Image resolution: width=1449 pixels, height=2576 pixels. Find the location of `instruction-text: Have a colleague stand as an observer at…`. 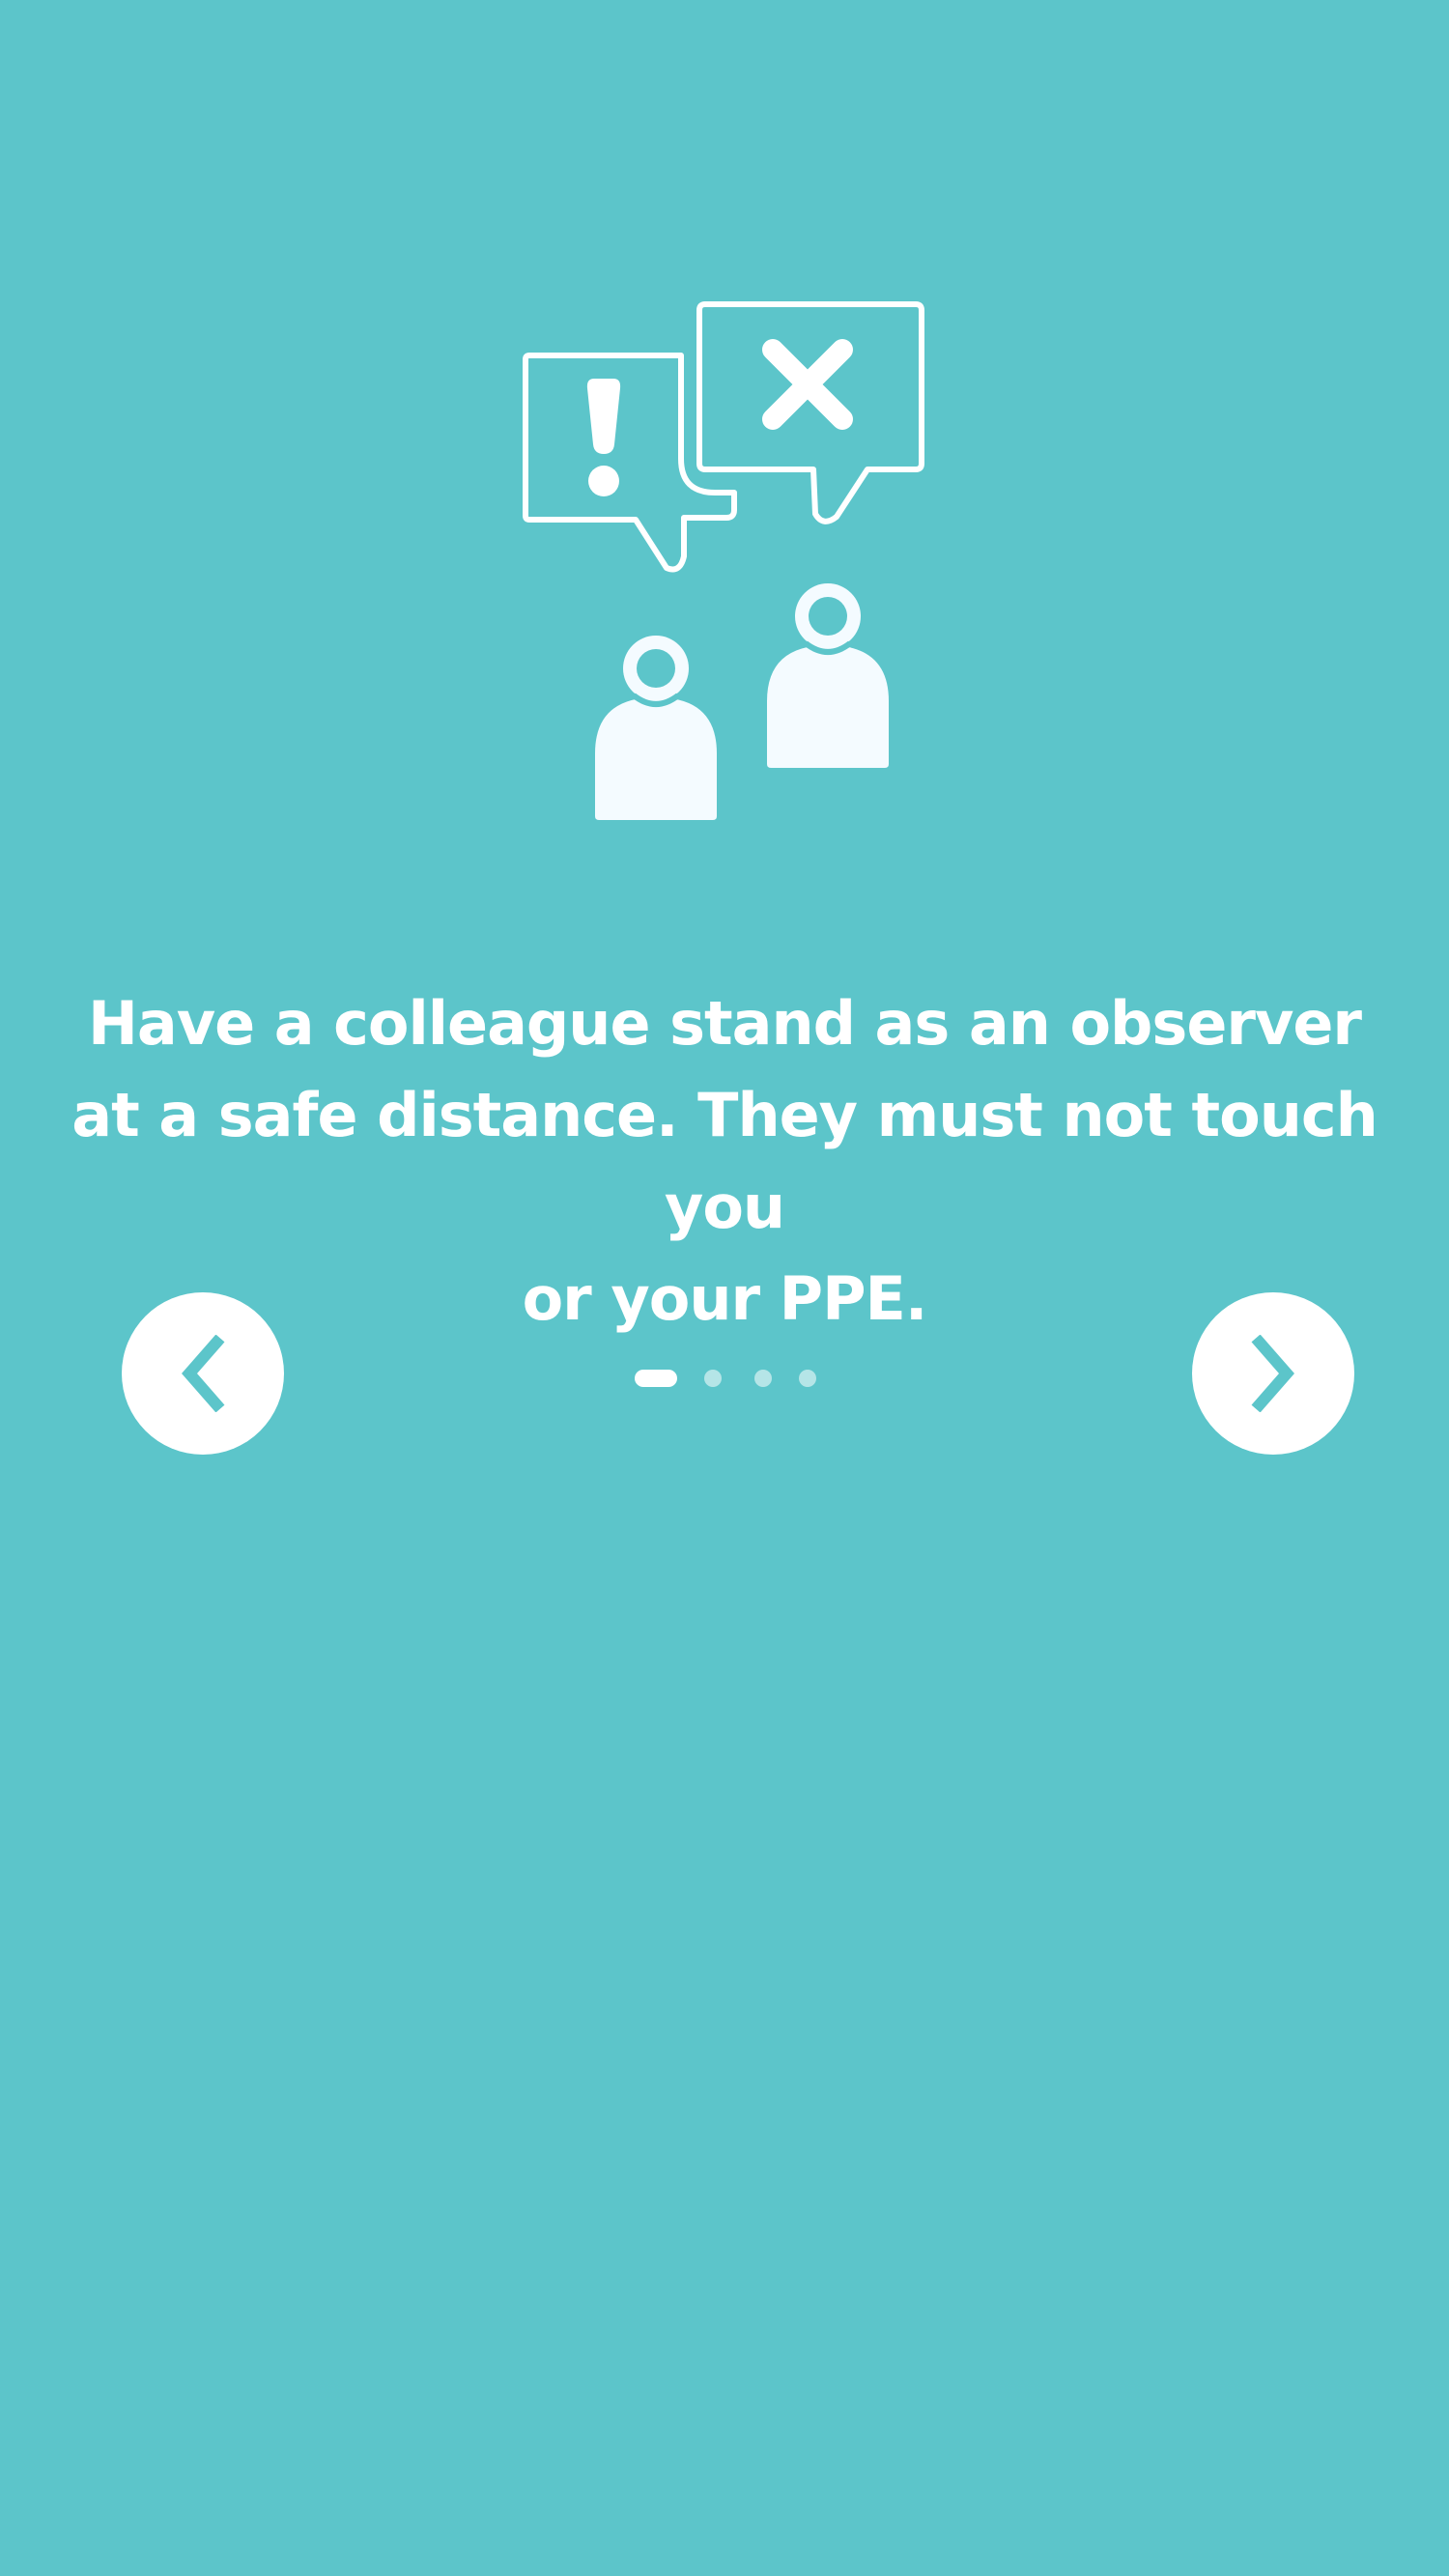

instruction-text: Have a colleague stand as an observer at… is located at coordinates (724, 1161).